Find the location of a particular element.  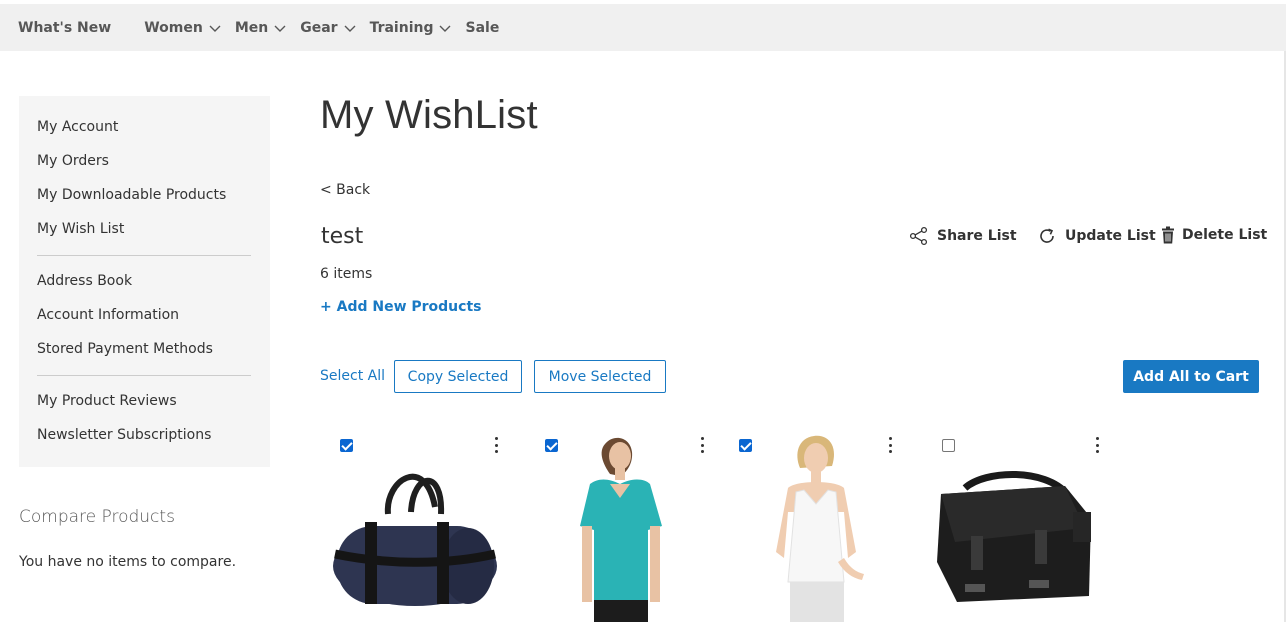

nav-item-whats-new: What's New is located at coordinates (64, 28).